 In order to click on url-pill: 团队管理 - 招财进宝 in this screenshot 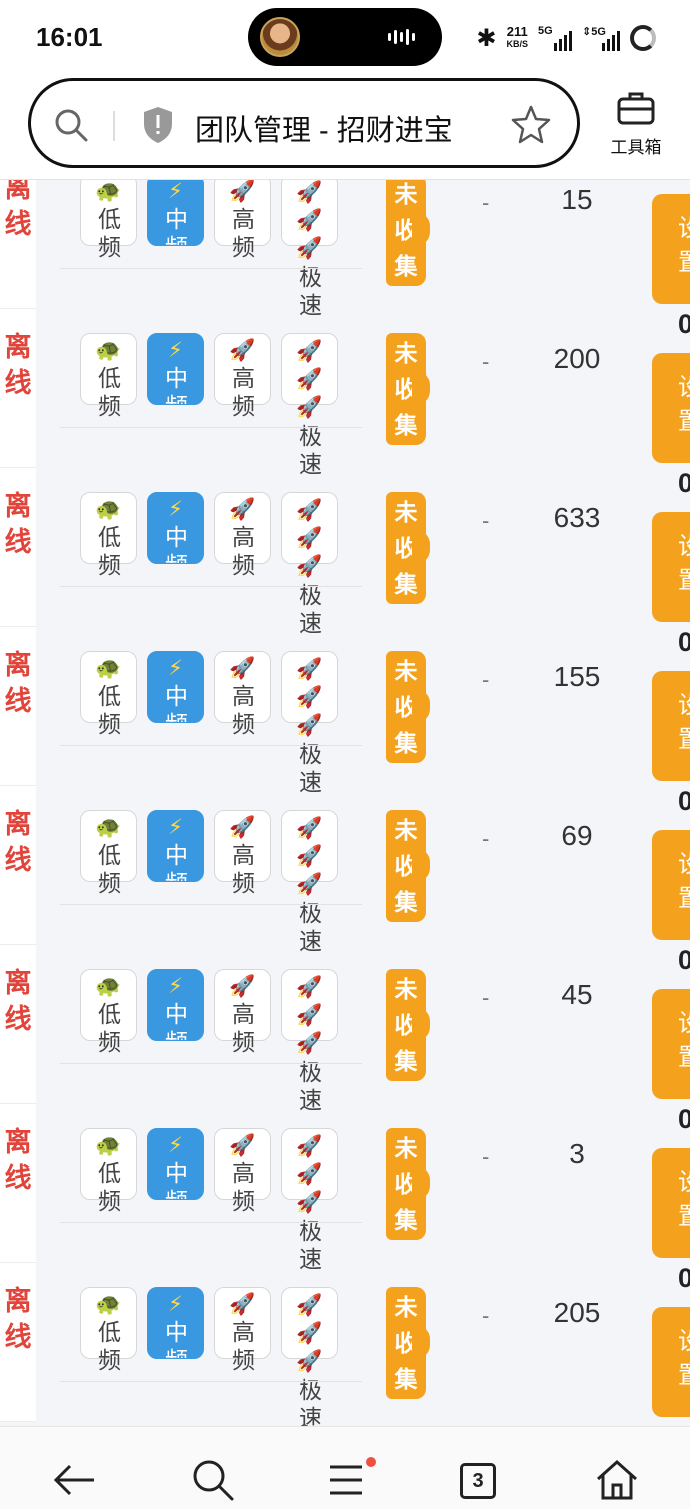, I will do `click(304, 123)`.